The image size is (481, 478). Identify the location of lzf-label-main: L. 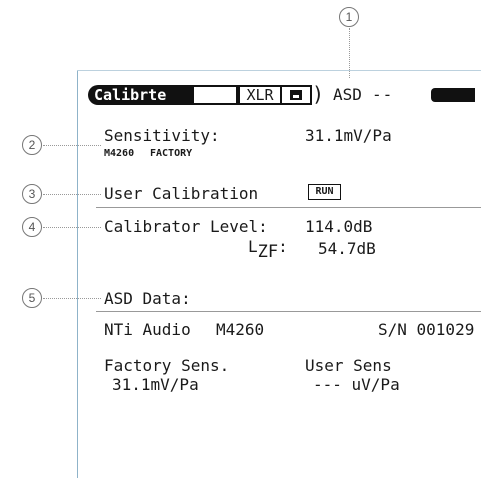
(253, 246).